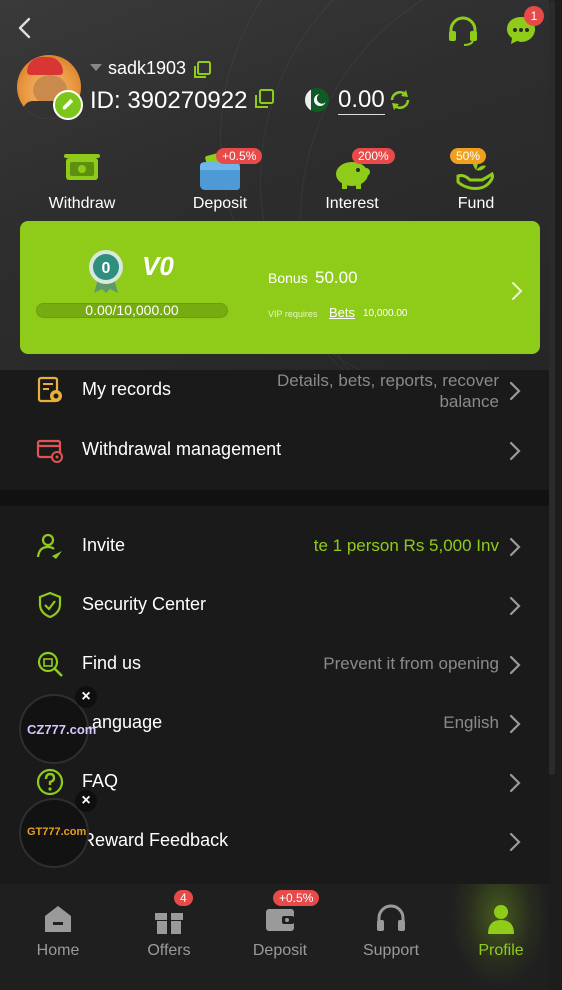  What do you see at coordinates (352, 180) in the screenshot?
I see `quick-action-interest: 200% Interest` at bounding box center [352, 180].